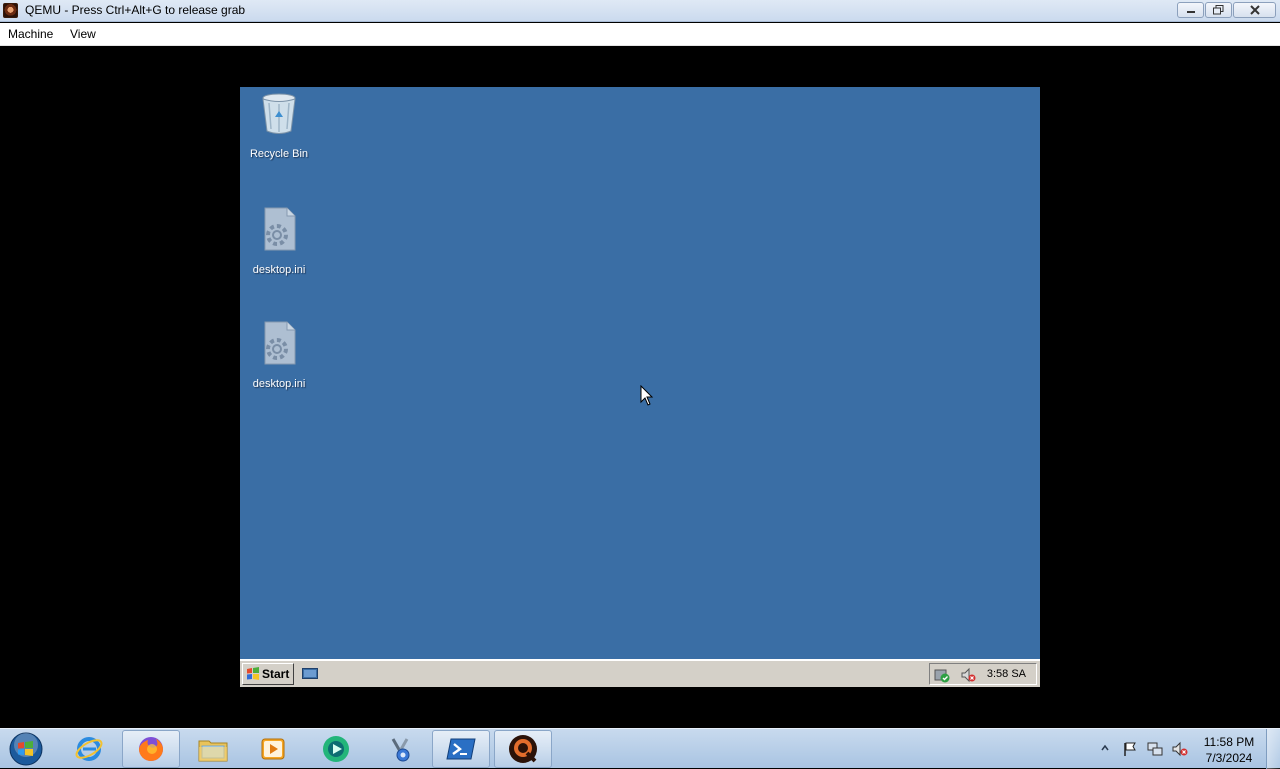 The image size is (1280, 769). I want to click on desktop-icon-recycle-bin: Recycle Bin, so click(279, 124).